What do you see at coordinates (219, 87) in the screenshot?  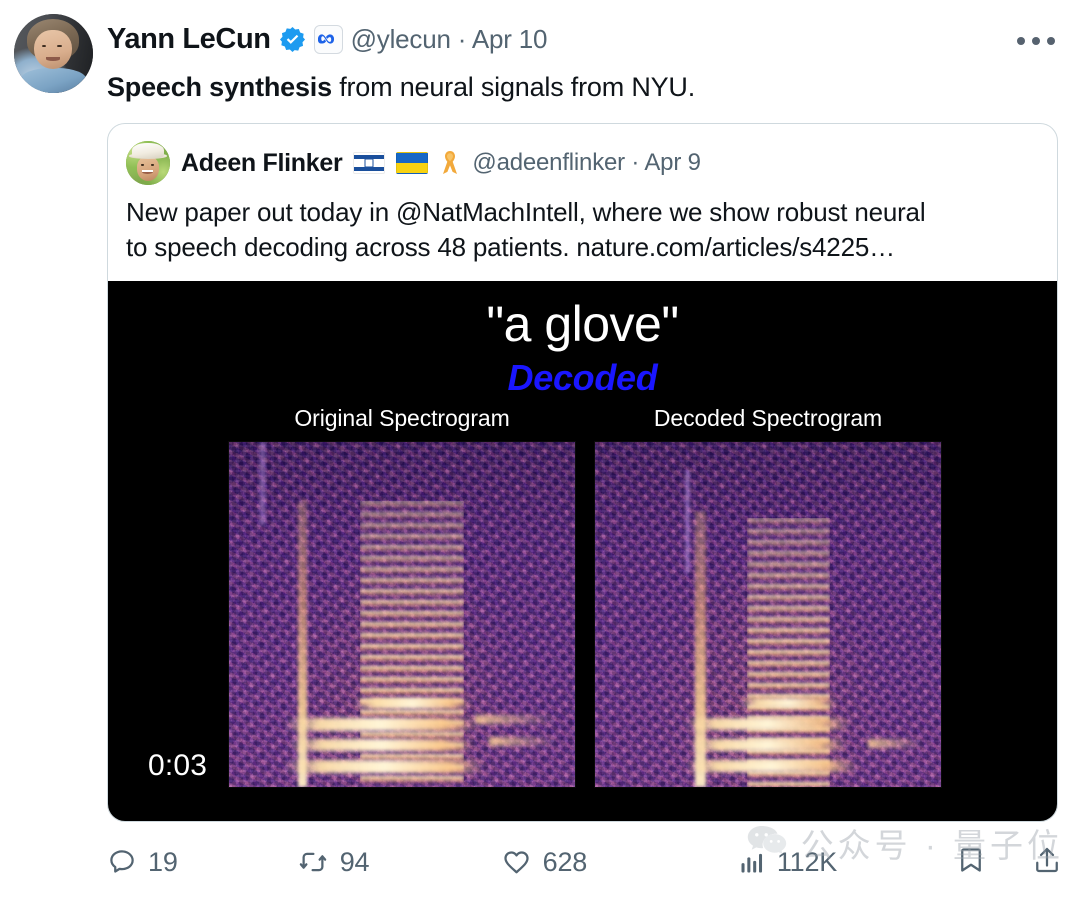 I see `tweet-text-bold: Speech synthesis` at bounding box center [219, 87].